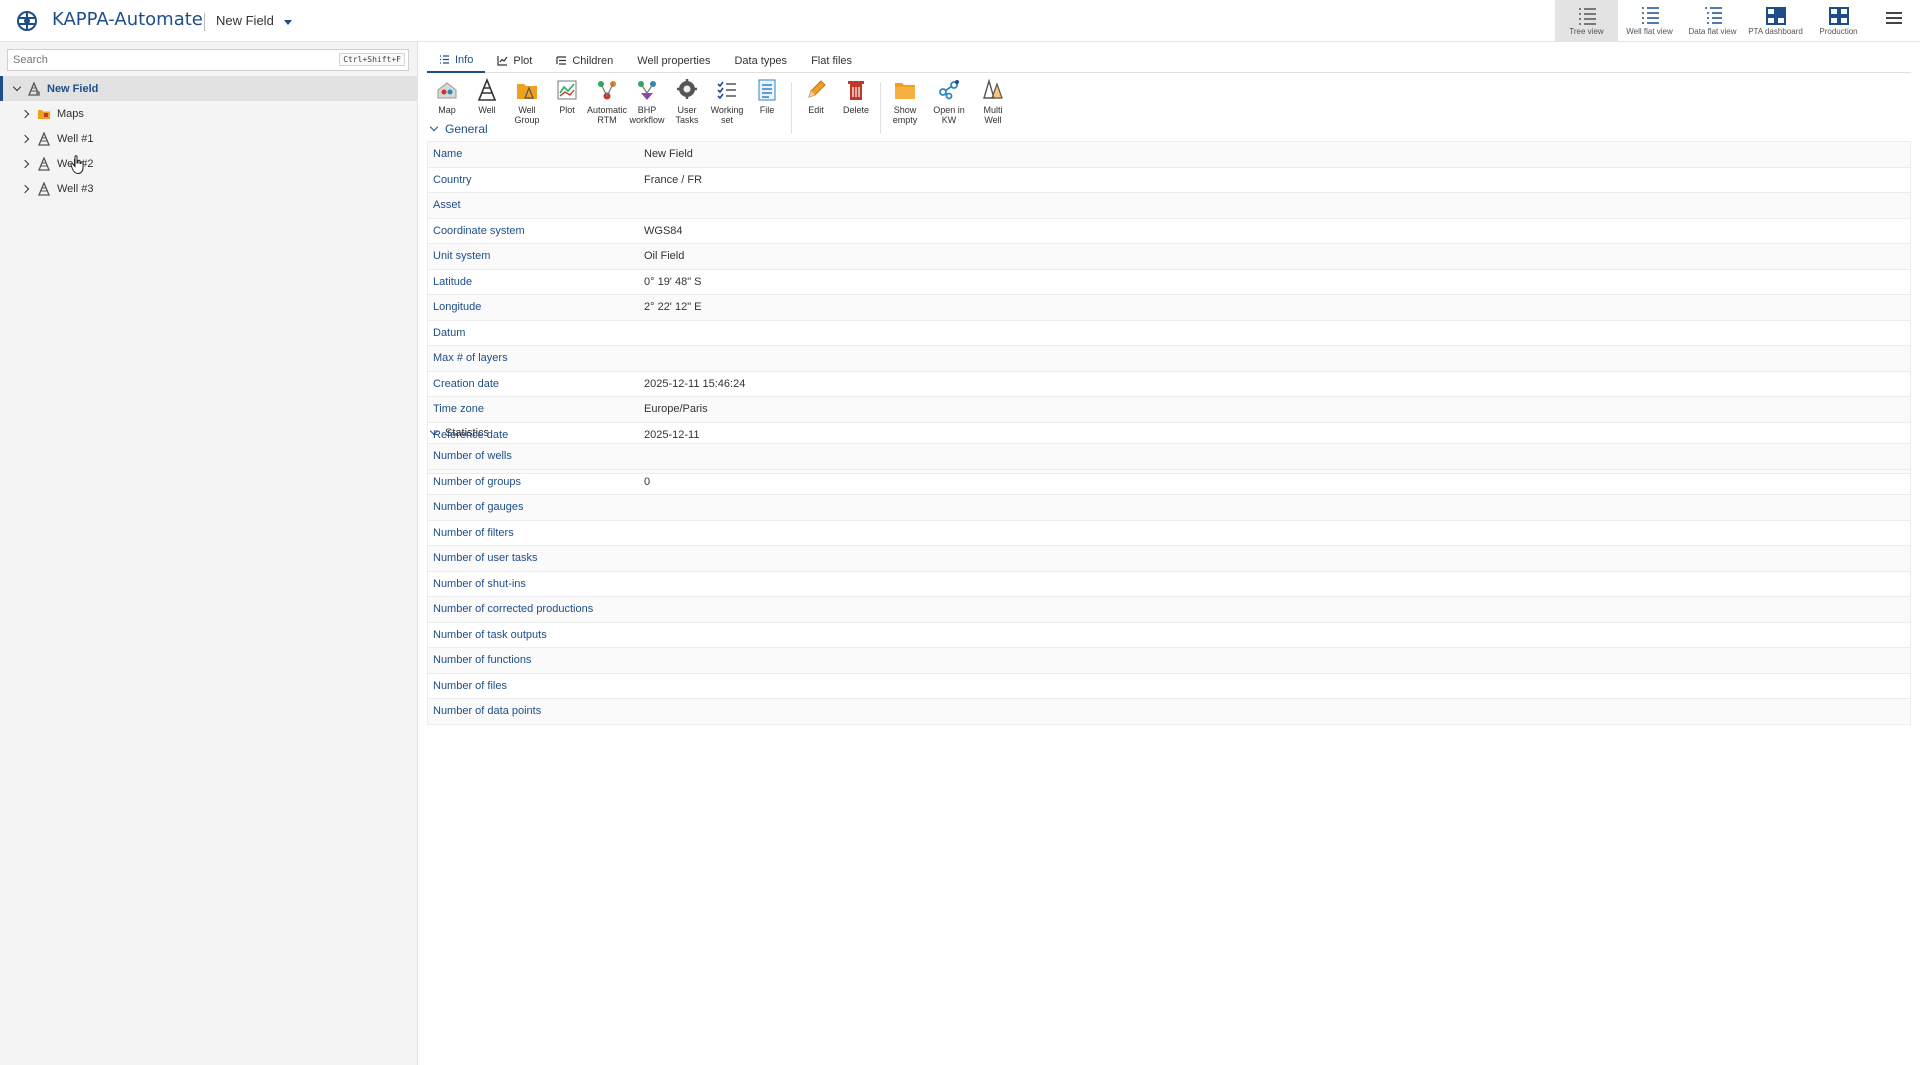 This screenshot has height=1065, width=1920. Describe the element at coordinates (993, 88) in the screenshot. I see `multi-well-icon` at that location.